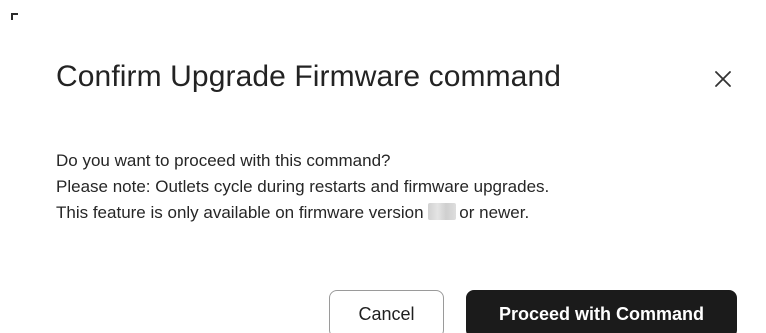 The height and width of the screenshot is (333, 766). Describe the element at coordinates (494, 212) in the screenshot. I see `feature-note-suffix: or newer.` at that location.